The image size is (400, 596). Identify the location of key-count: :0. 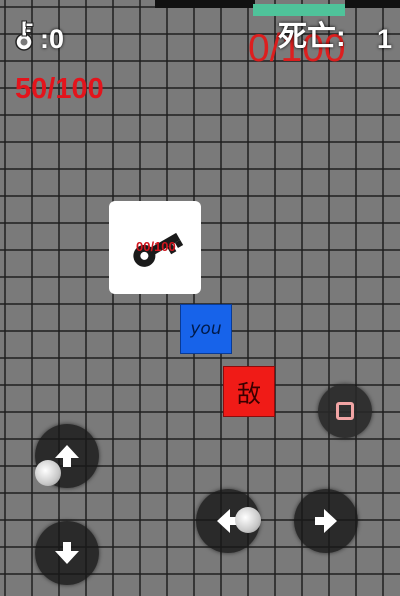
(52, 39).